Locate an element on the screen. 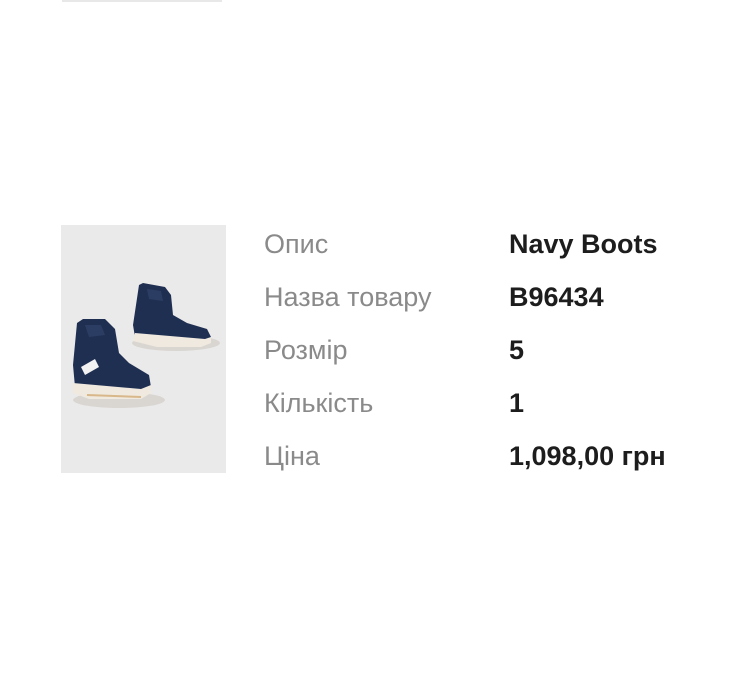 The width and height of the screenshot is (742, 699). product-code-label: Назва товару is located at coordinates (348, 297).